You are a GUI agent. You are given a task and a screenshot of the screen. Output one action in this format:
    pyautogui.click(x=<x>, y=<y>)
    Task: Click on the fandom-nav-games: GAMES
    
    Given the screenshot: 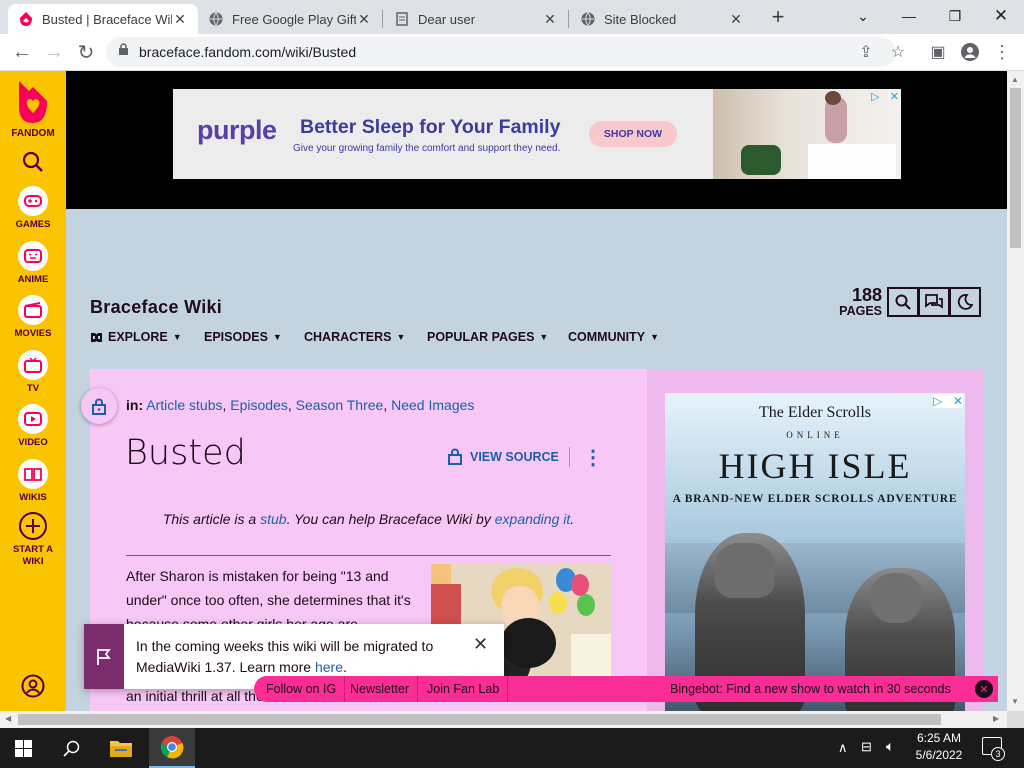 What is the action you would take?
    pyautogui.click(x=33, y=208)
    